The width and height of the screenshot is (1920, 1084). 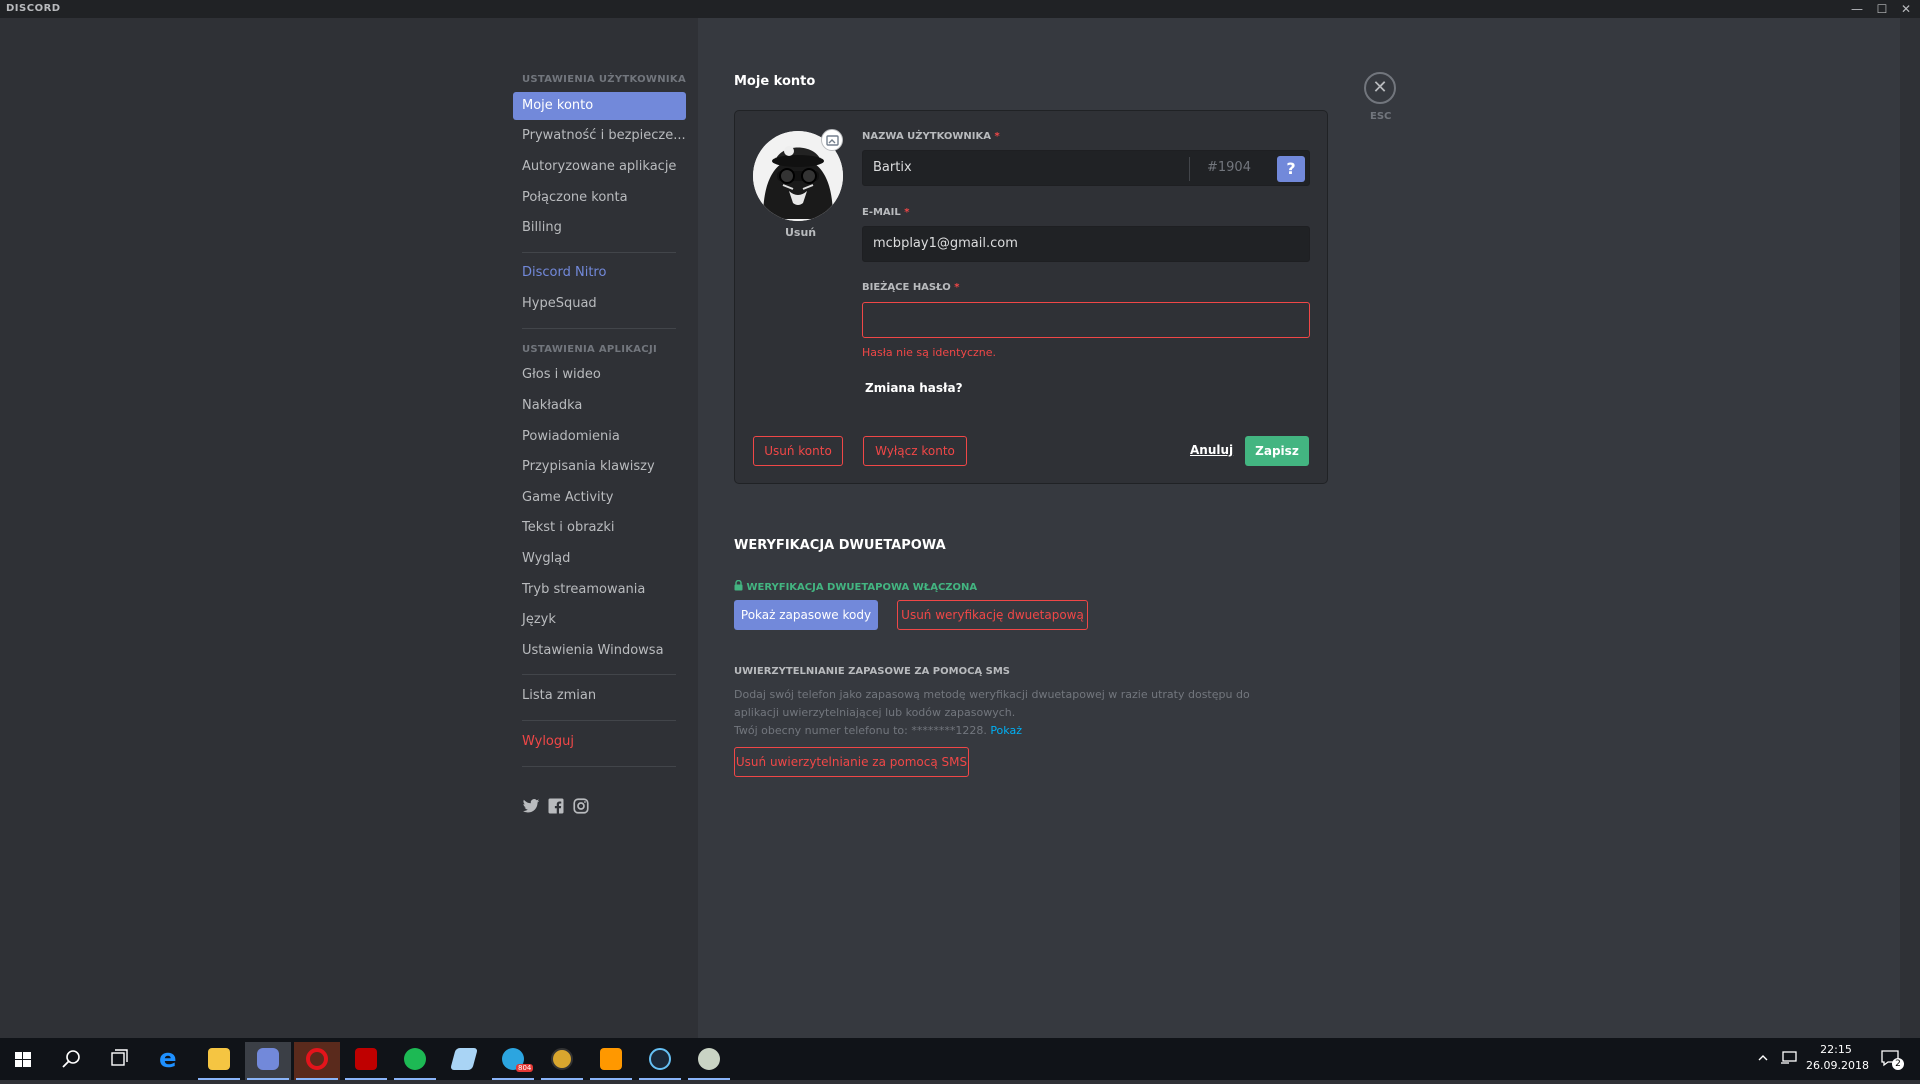 What do you see at coordinates (599, 375) in the screenshot?
I see `sidebar-item-voice-video: Głos i wideo` at bounding box center [599, 375].